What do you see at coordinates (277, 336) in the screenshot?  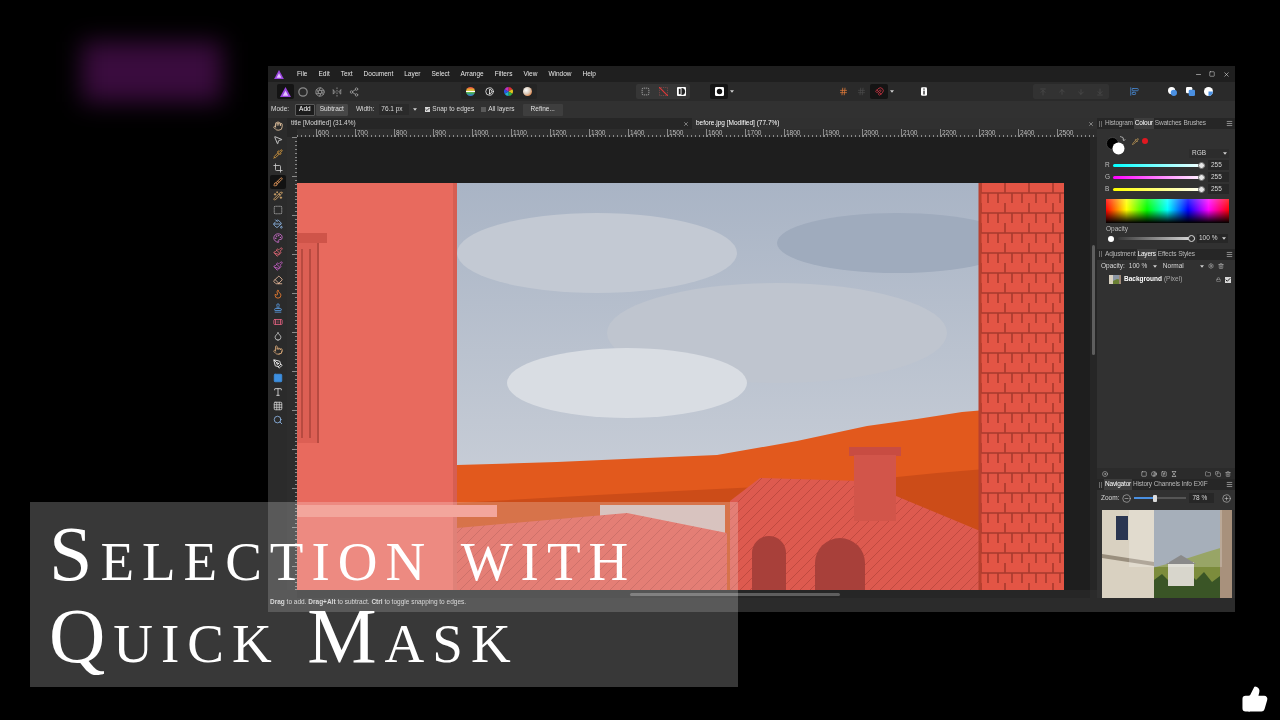 I see `droplet-icon` at bounding box center [277, 336].